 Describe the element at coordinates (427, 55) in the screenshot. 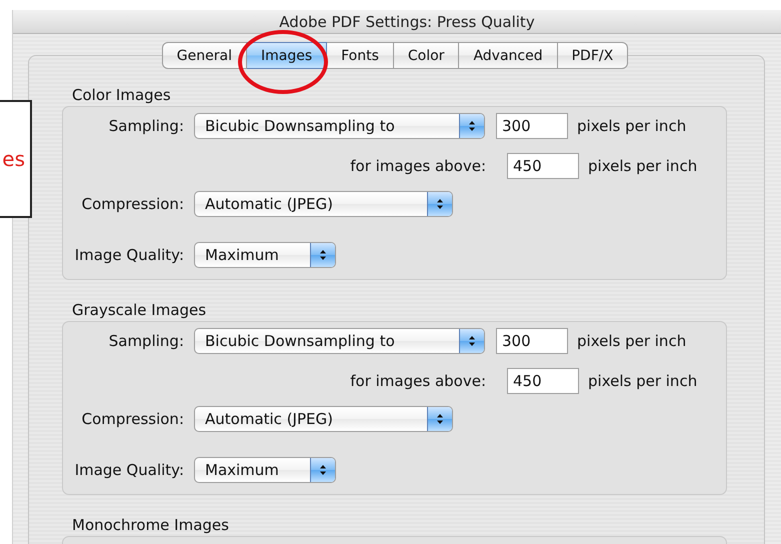

I see `tab: Color` at that location.